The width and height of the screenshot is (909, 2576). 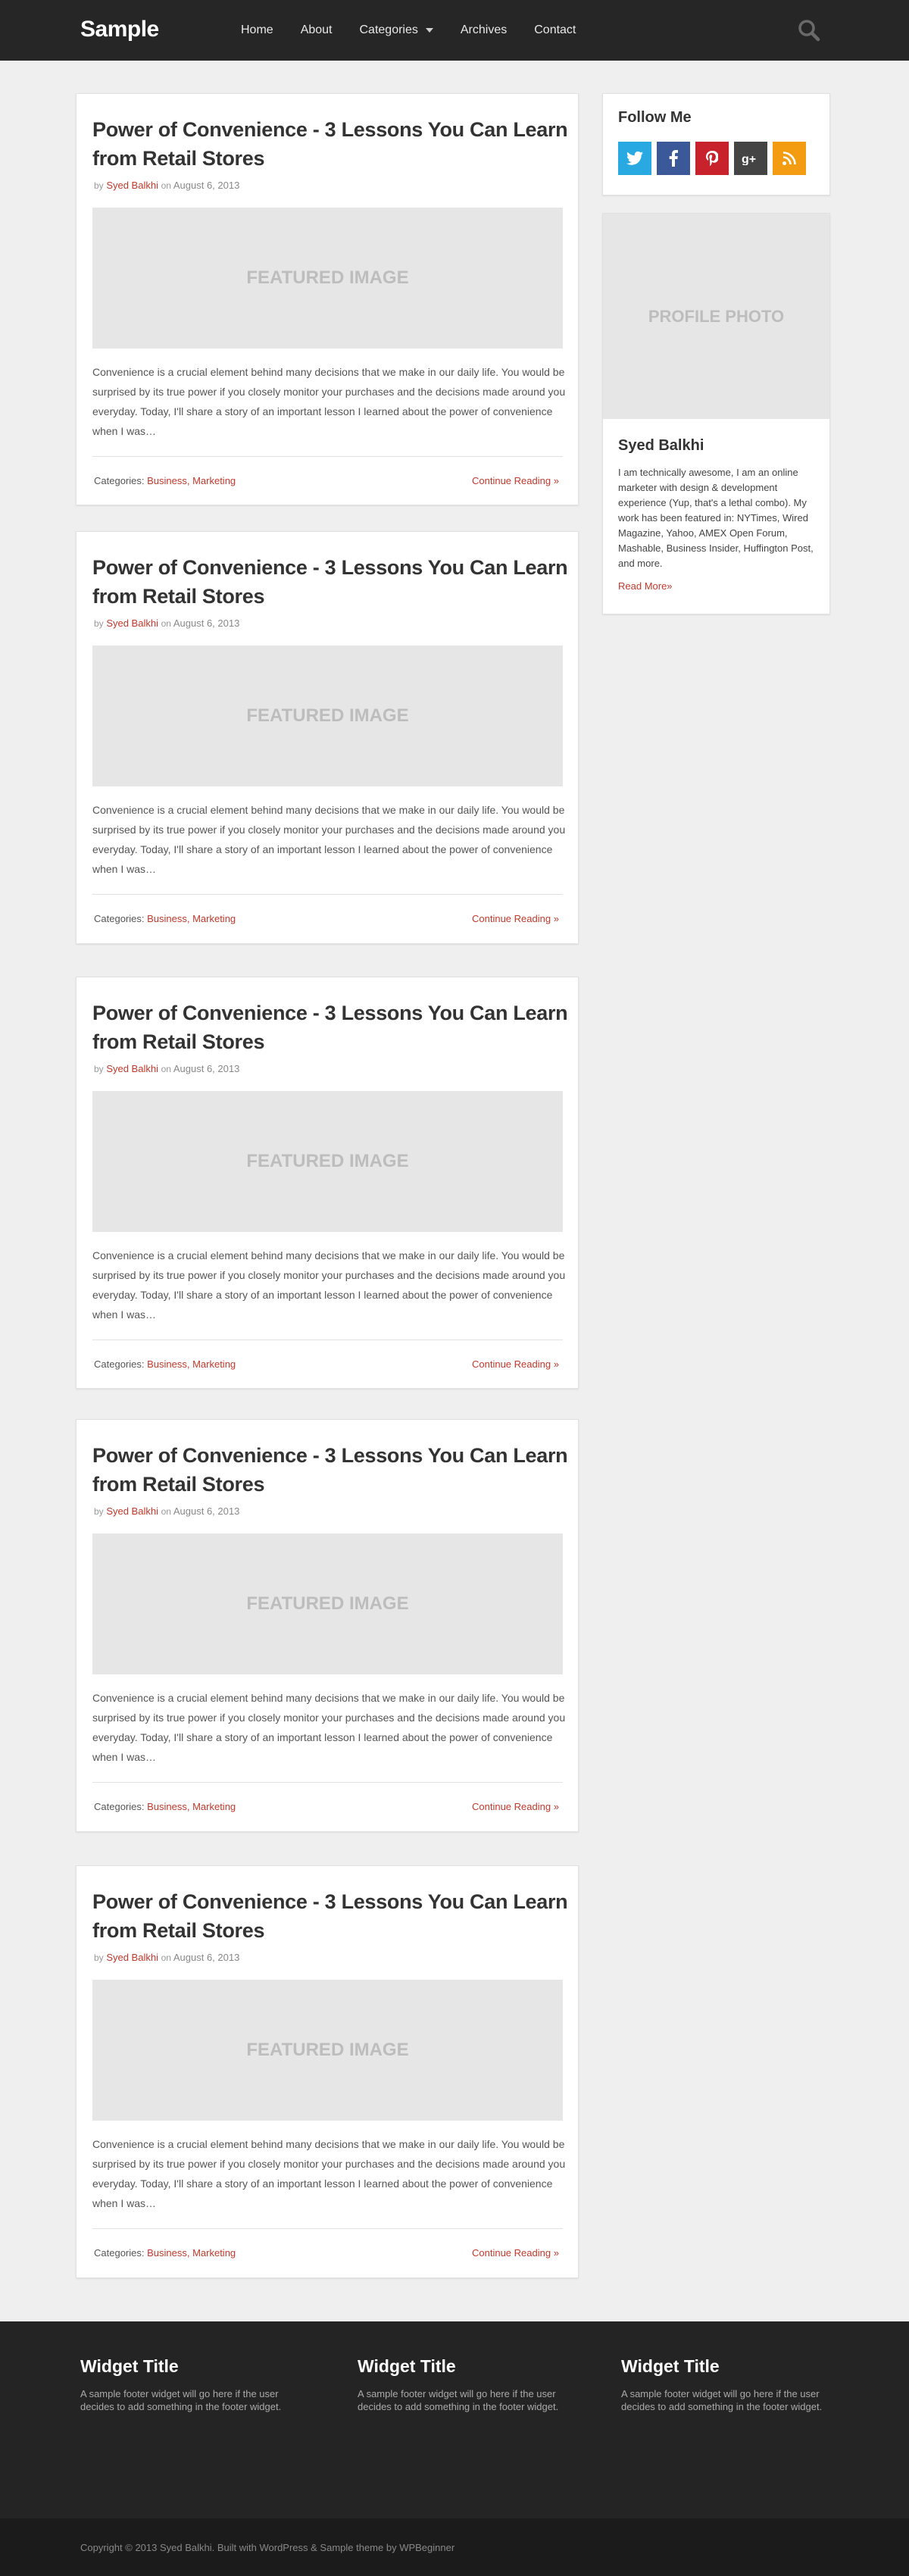 What do you see at coordinates (716, 316) in the screenshot?
I see `profile-photo: PROFILE PHOTO` at bounding box center [716, 316].